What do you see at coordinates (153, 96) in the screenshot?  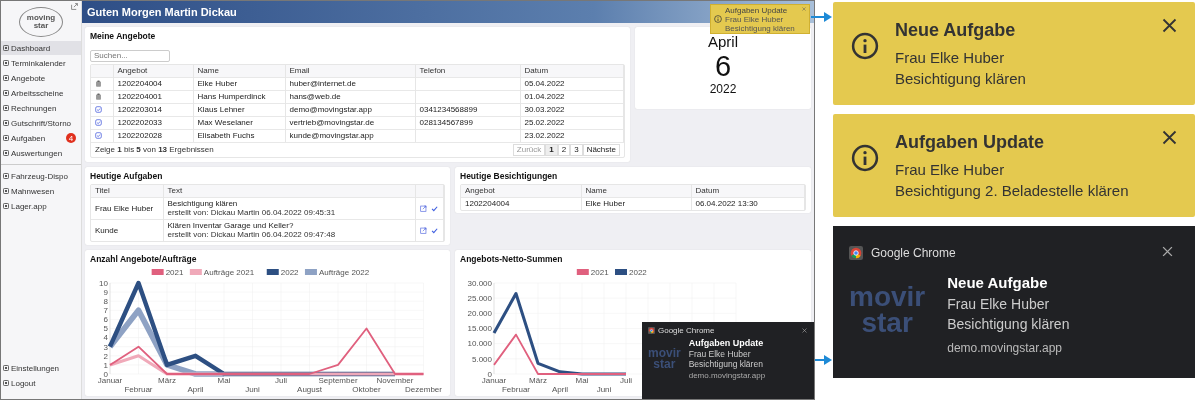 I see `table-cell: 1202204001` at bounding box center [153, 96].